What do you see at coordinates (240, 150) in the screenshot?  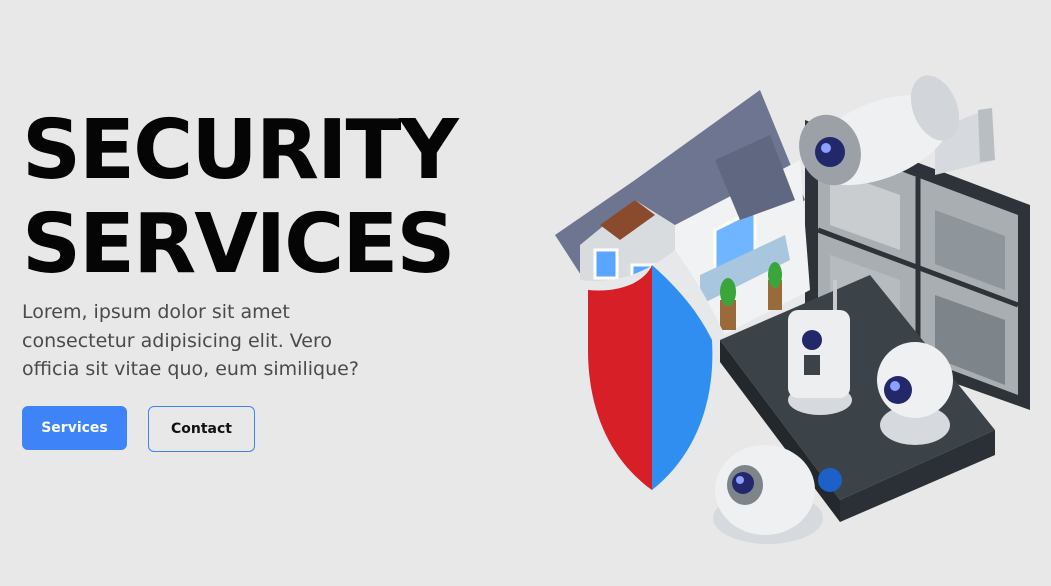 I see `title-line-1: SECURITY` at bounding box center [240, 150].